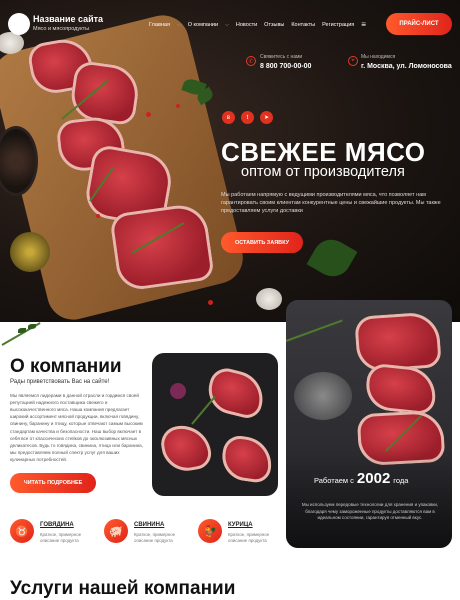  Describe the element at coordinates (149, 525) in the screenshot. I see `category-name: СВИНИНА` at that location.